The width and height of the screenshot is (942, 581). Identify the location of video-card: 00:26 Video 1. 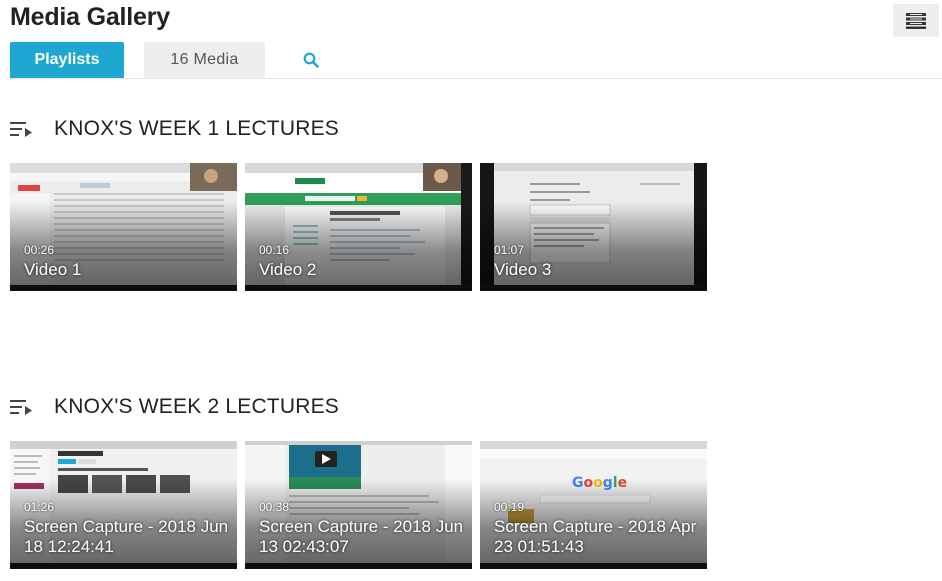
(123, 227).